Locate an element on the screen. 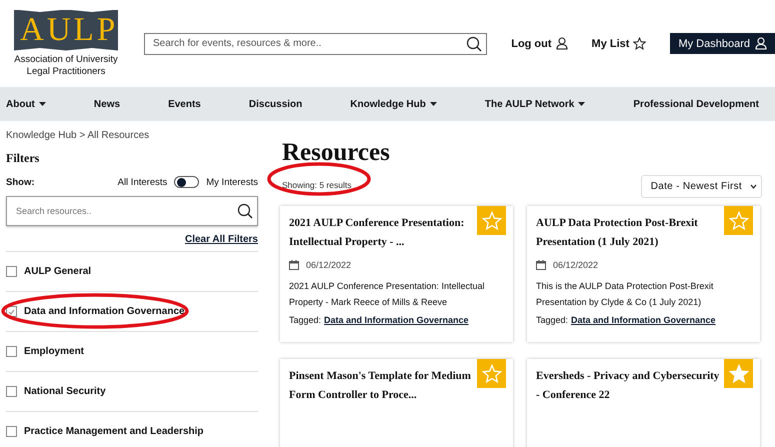  nav-item: Knowledge Hub is located at coordinates (393, 104).